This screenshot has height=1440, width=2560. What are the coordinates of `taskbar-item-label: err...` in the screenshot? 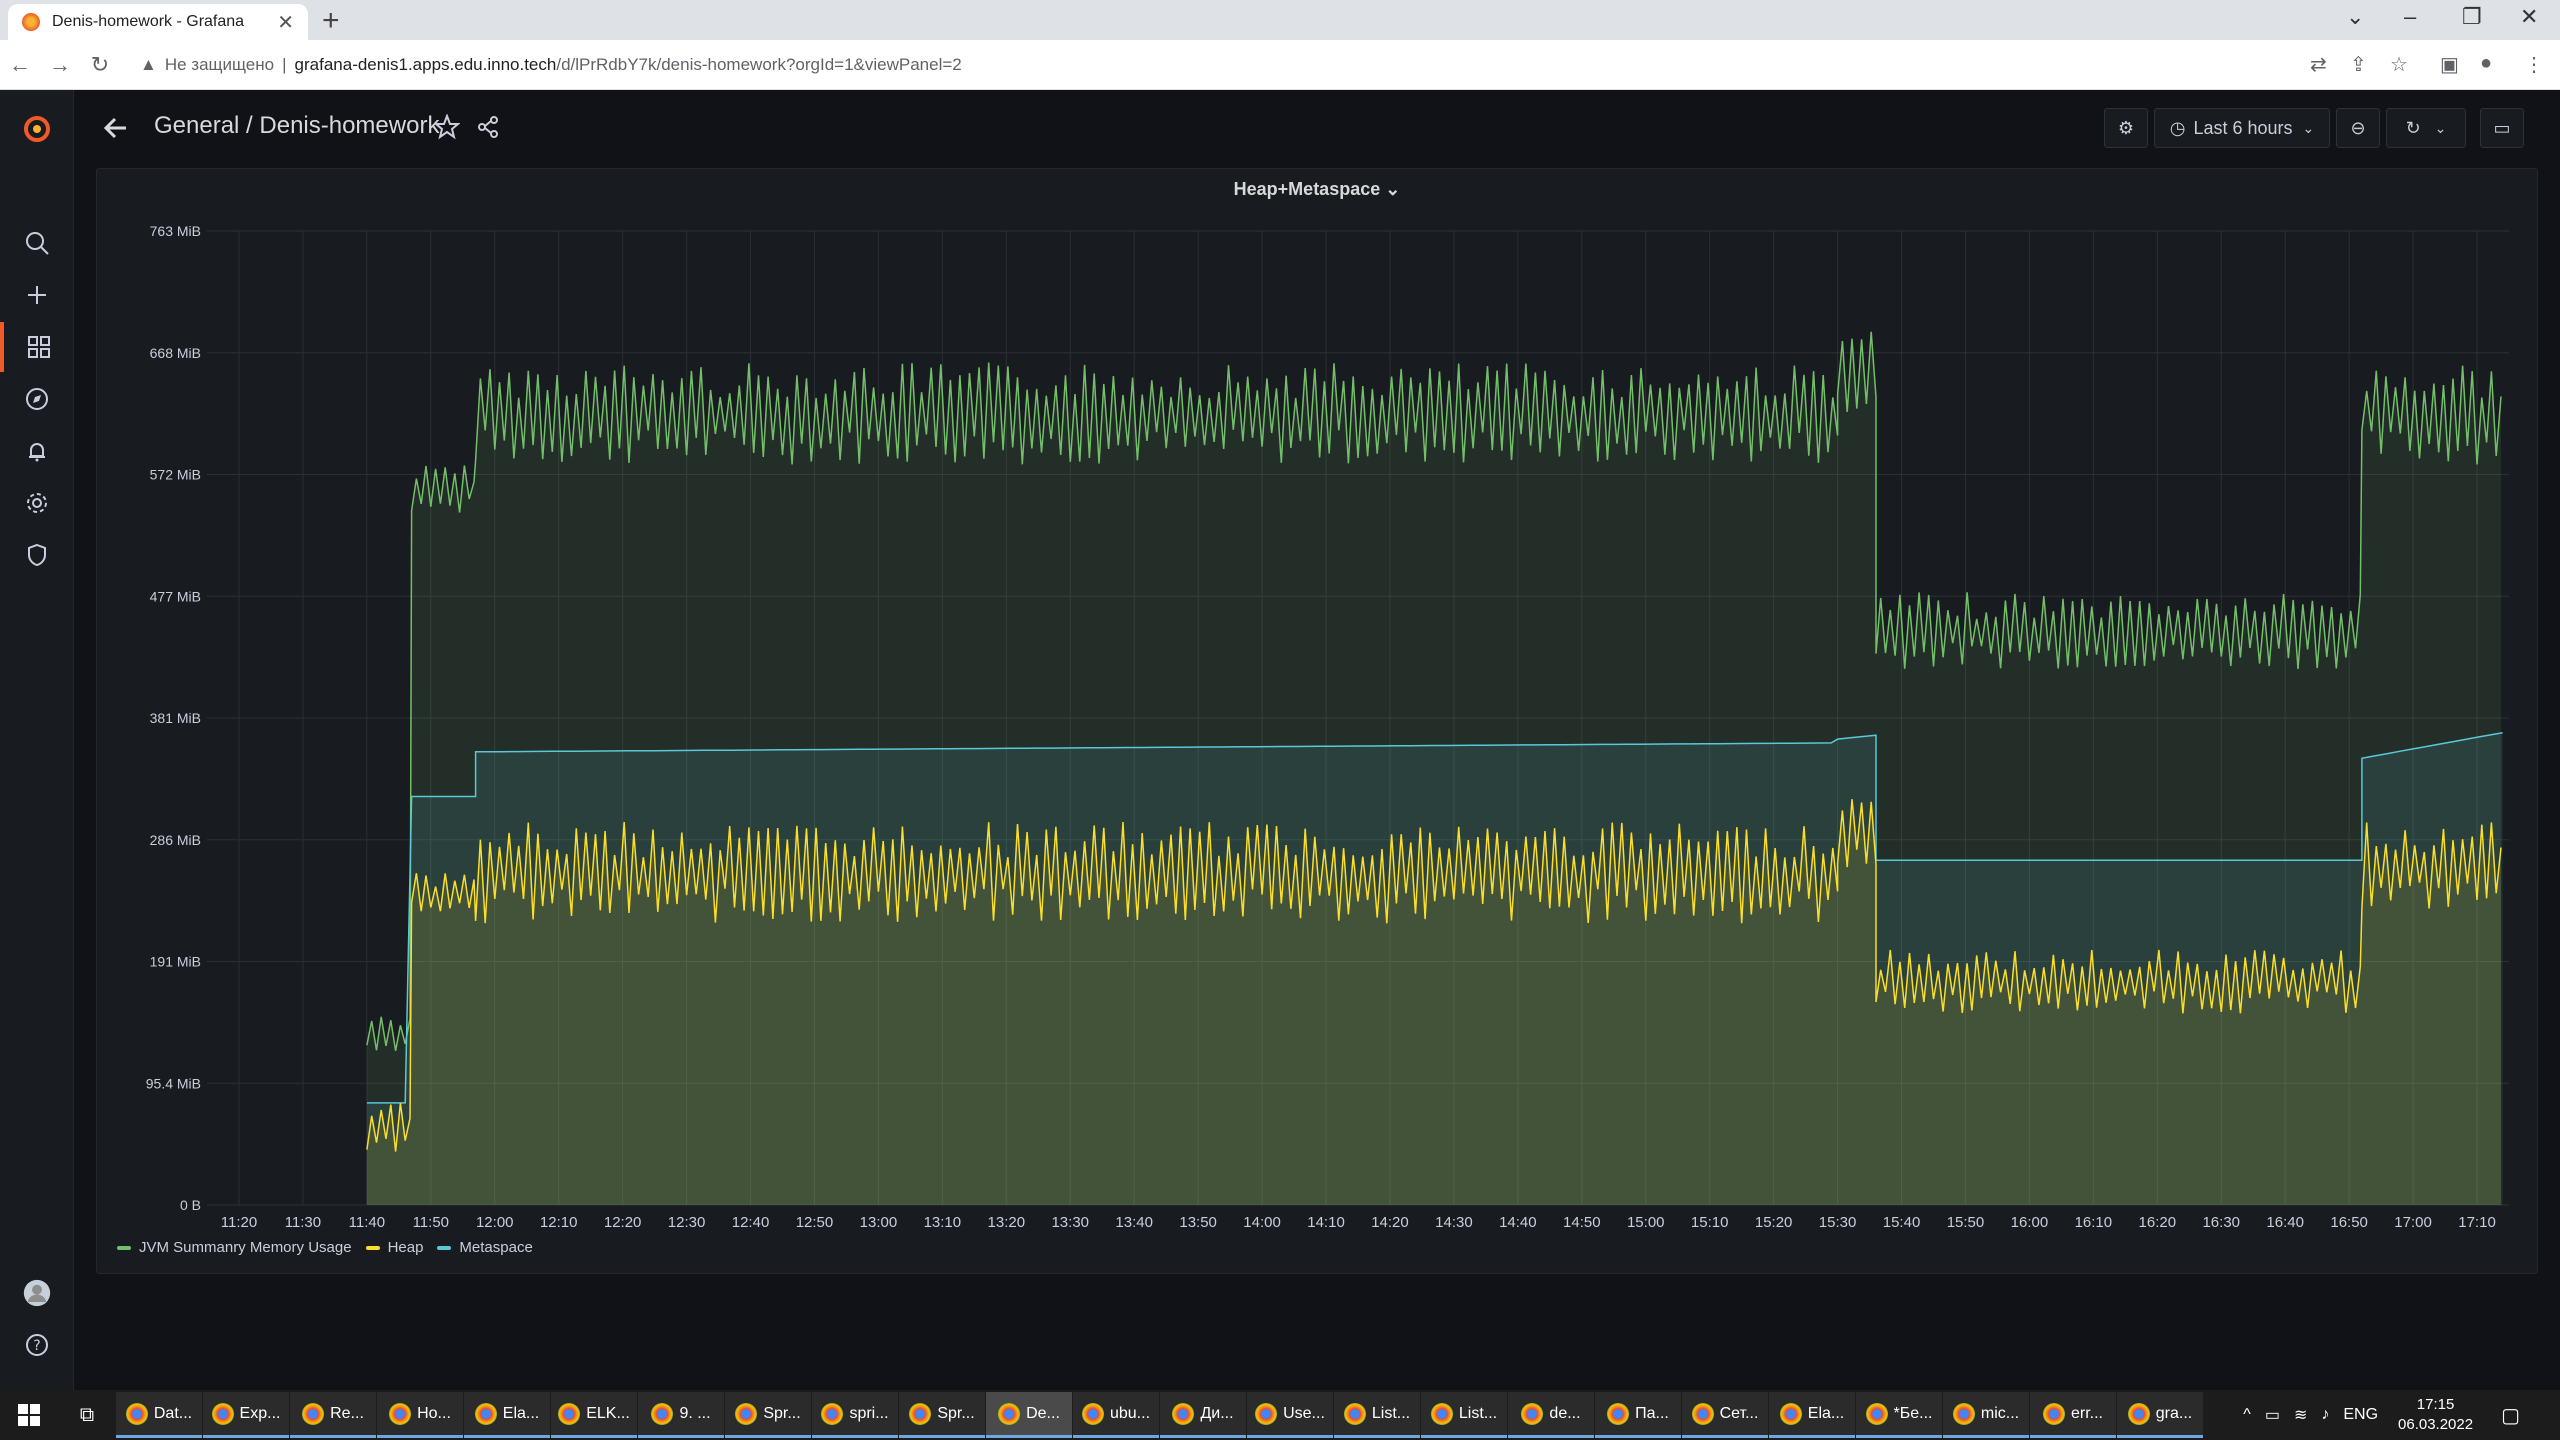 It's located at (2086, 1413).